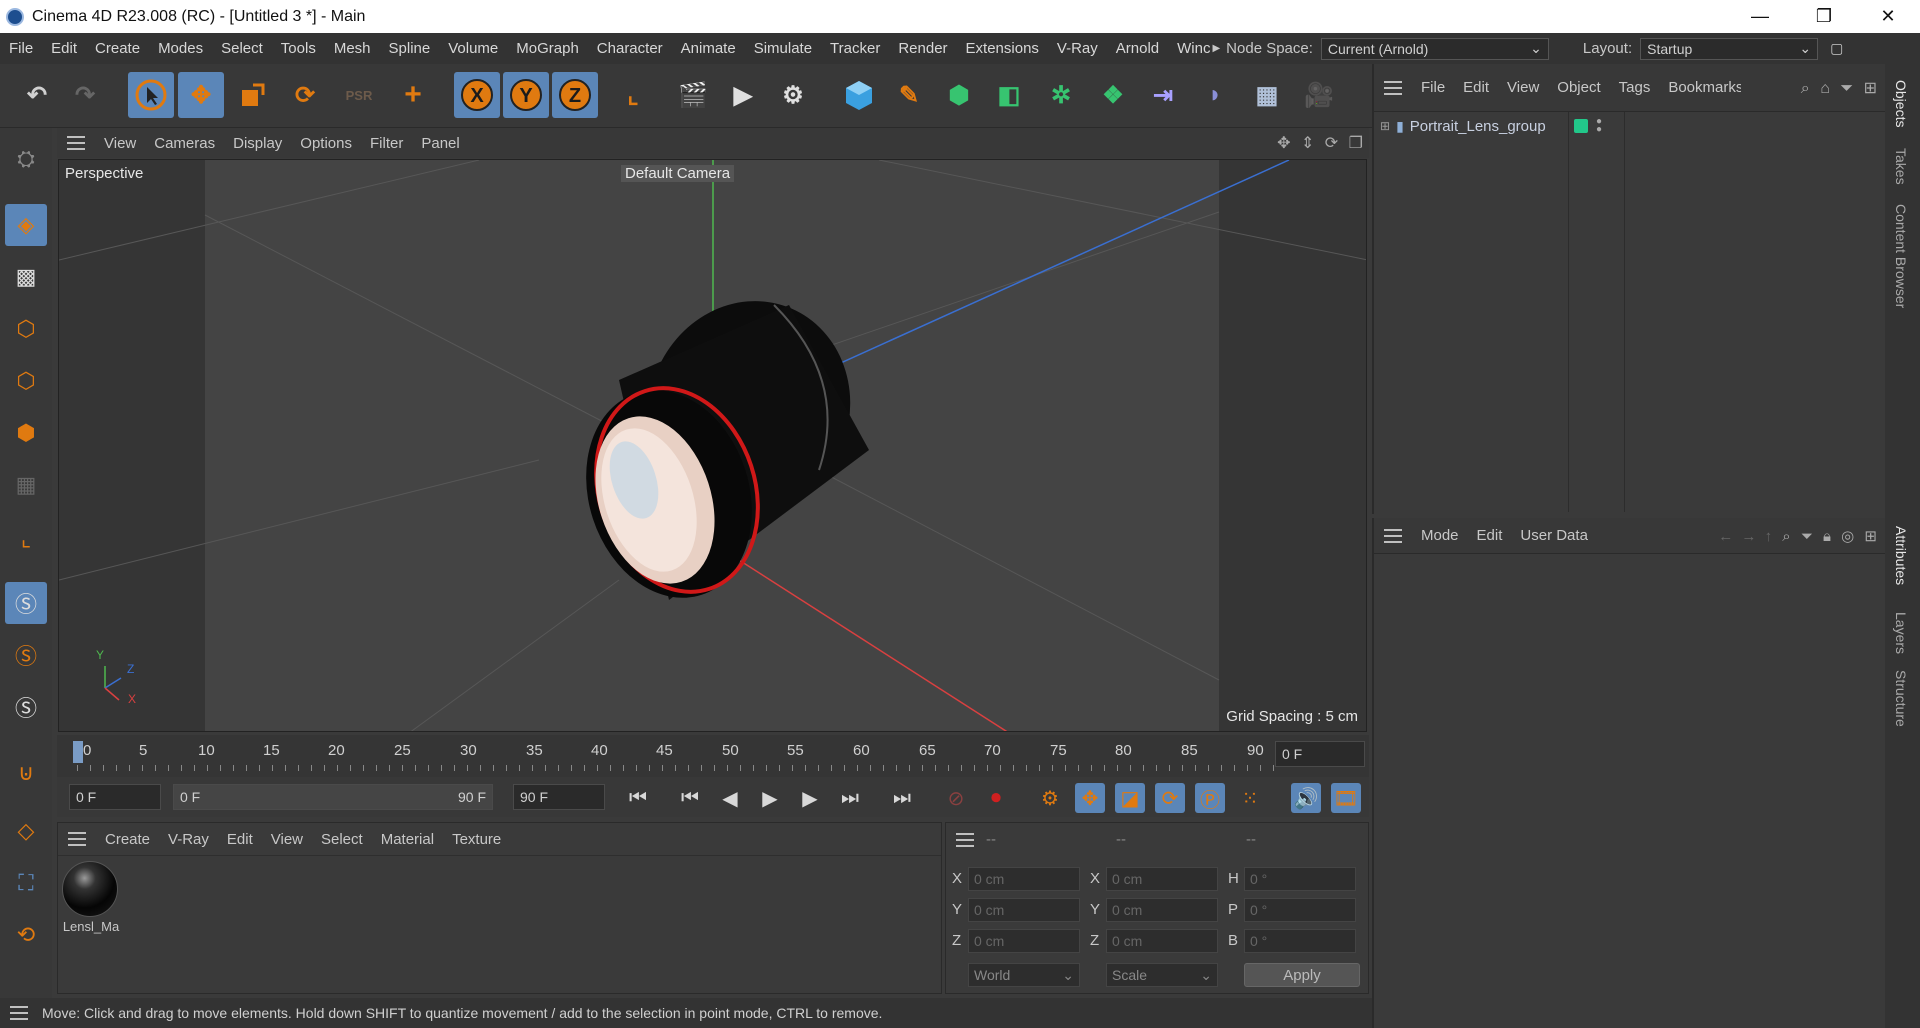  What do you see at coordinates (1901, 166) in the screenshot?
I see `tab-takes: Takes` at bounding box center [1901, 166].